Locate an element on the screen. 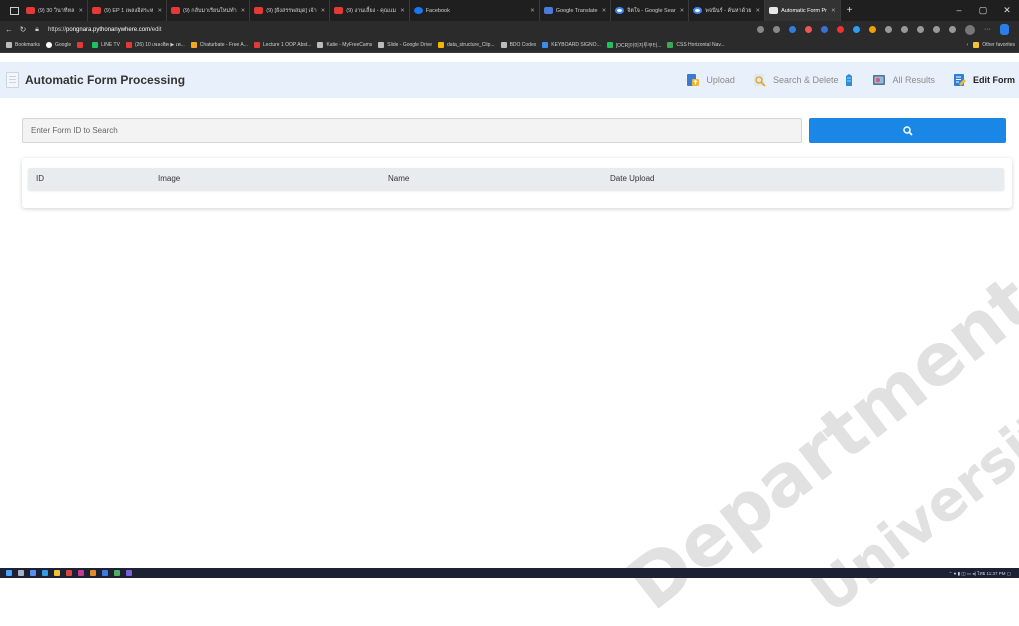  bookmark-item: Bookmarks is located at coordinates (23, 45).